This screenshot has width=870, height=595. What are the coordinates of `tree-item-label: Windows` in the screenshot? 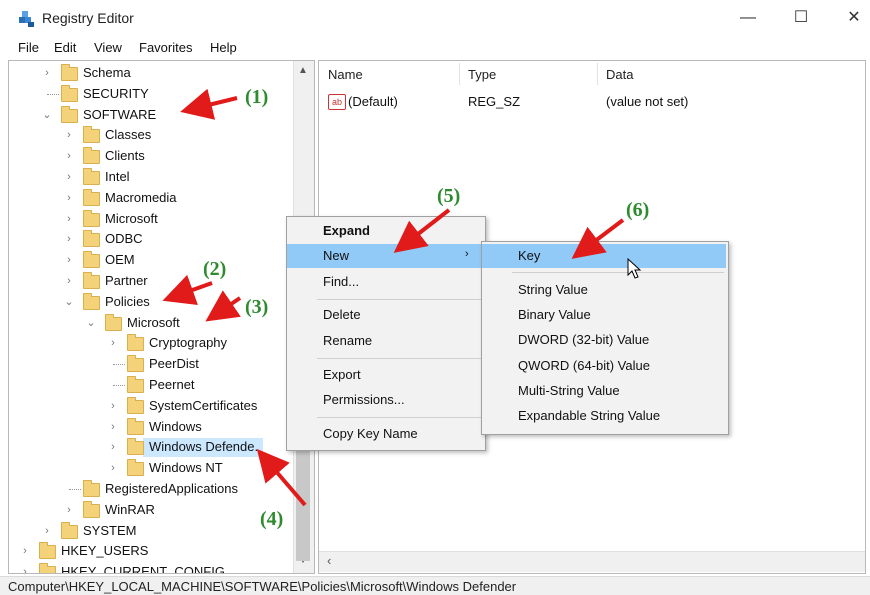 It's located at (175, 426).